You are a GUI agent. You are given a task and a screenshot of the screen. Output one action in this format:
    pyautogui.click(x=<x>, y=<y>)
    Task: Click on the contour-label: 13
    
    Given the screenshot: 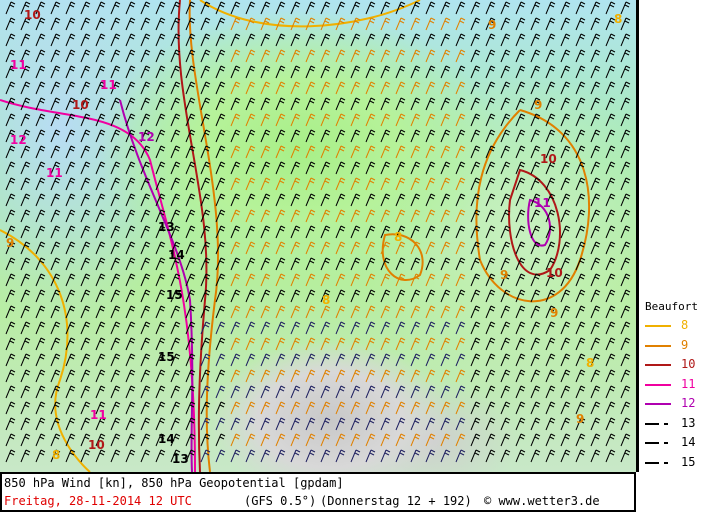 What is the action you would take?
    pyautogui.click(x=180, y=459)
    